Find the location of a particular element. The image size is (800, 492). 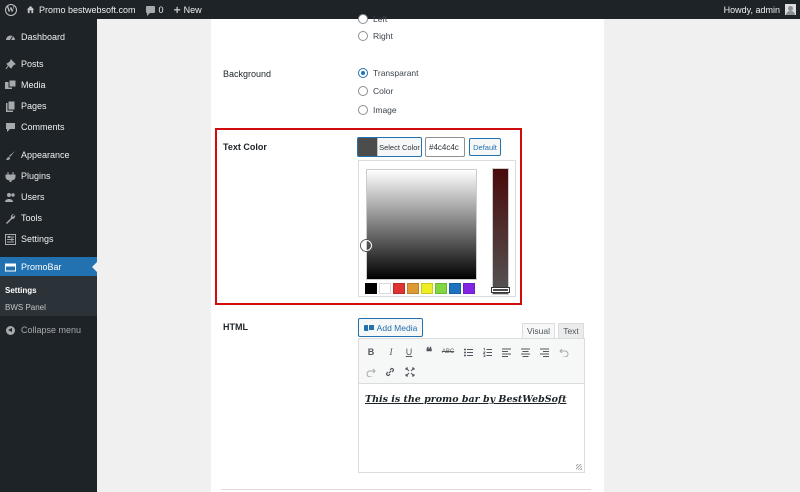

sidebar-item-media: Media is located at coordinates (48, 85).